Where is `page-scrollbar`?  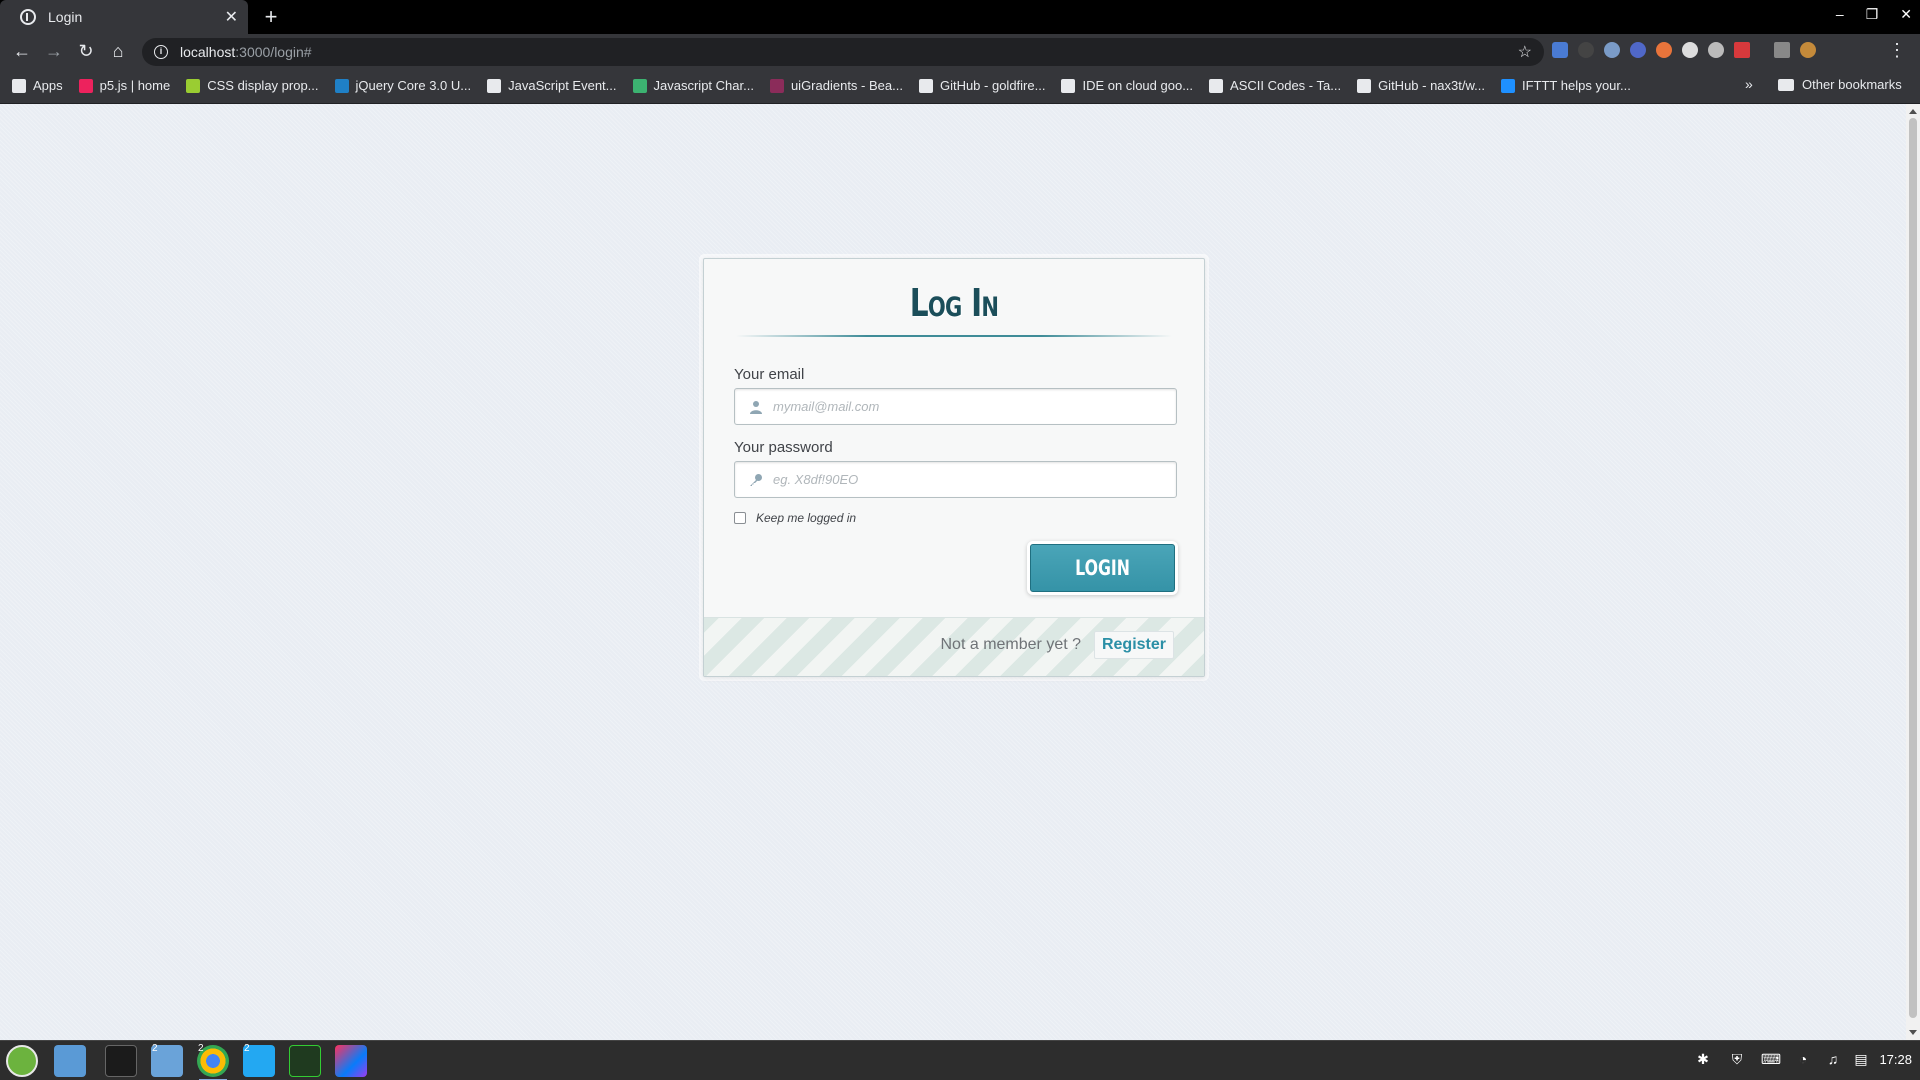
page-scrollbar is located at coordinates (1913, 572).